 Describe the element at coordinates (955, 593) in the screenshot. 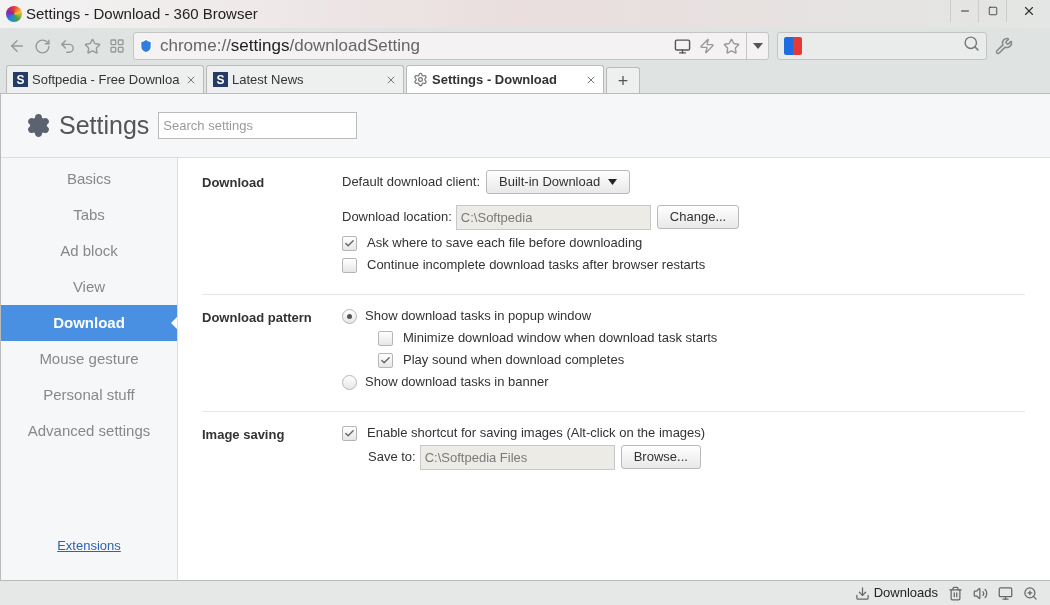

I see `trash-icon` at that location.